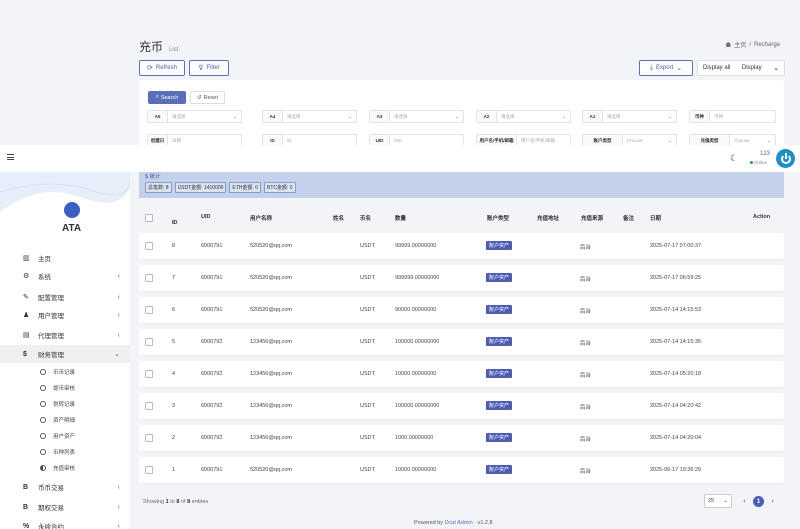 The height and width of the screenshot is (529, 800). Describe the element at coordinates (751, 162) in the screenshot. I see `online-dot-icon` at that location.